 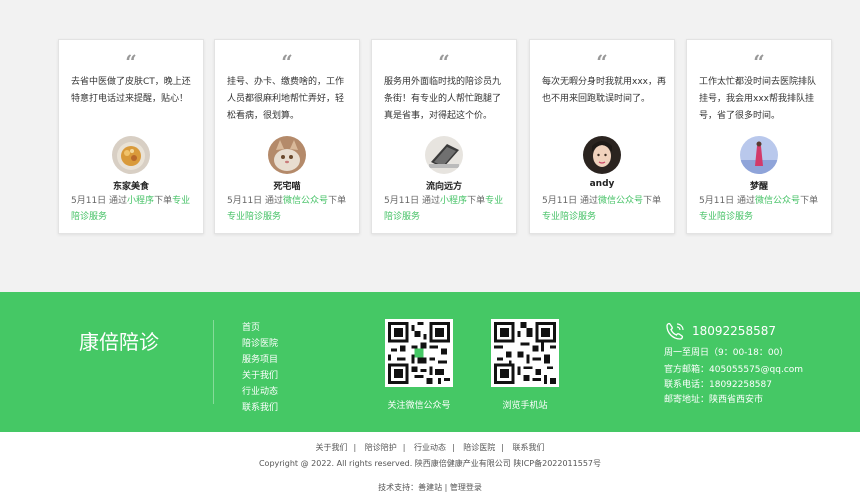 I want to click on phone-row: 18092258587, so click(x=733, y=331).